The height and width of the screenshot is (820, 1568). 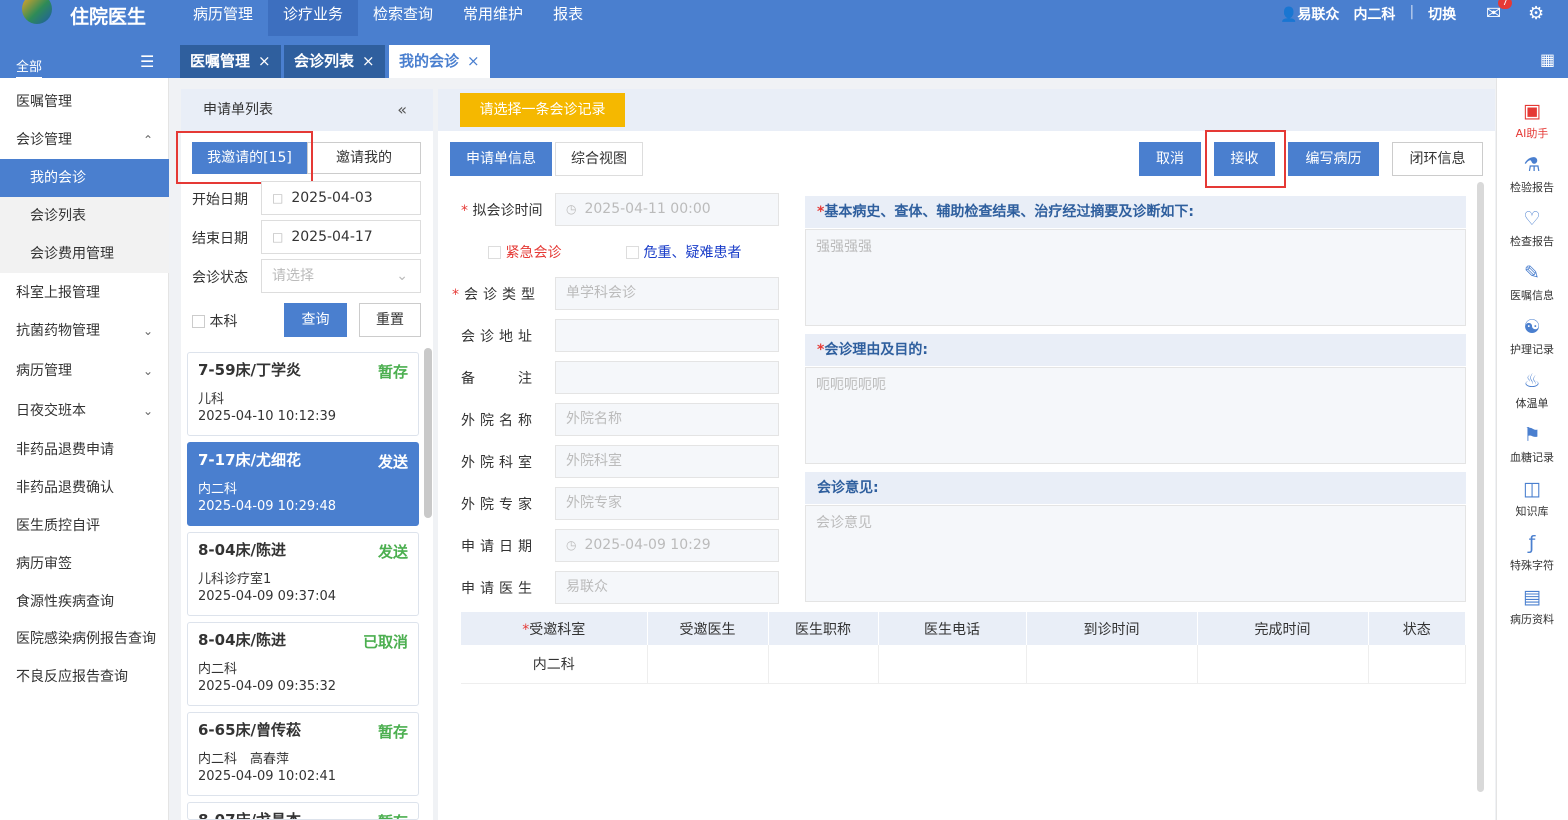 What do you see at coordinates (84, 602) in the screenshot?
I see `sidebar-item-foodborne-query: 食源性疾病查询` at bounding box center [84, 602].